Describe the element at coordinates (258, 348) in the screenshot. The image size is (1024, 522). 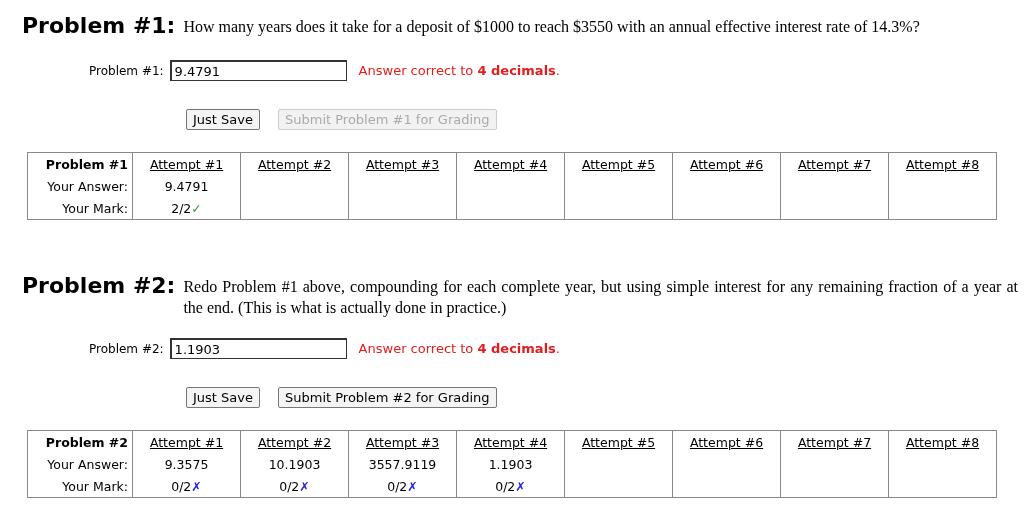
I see `answer-field: 1.1903` at that location.